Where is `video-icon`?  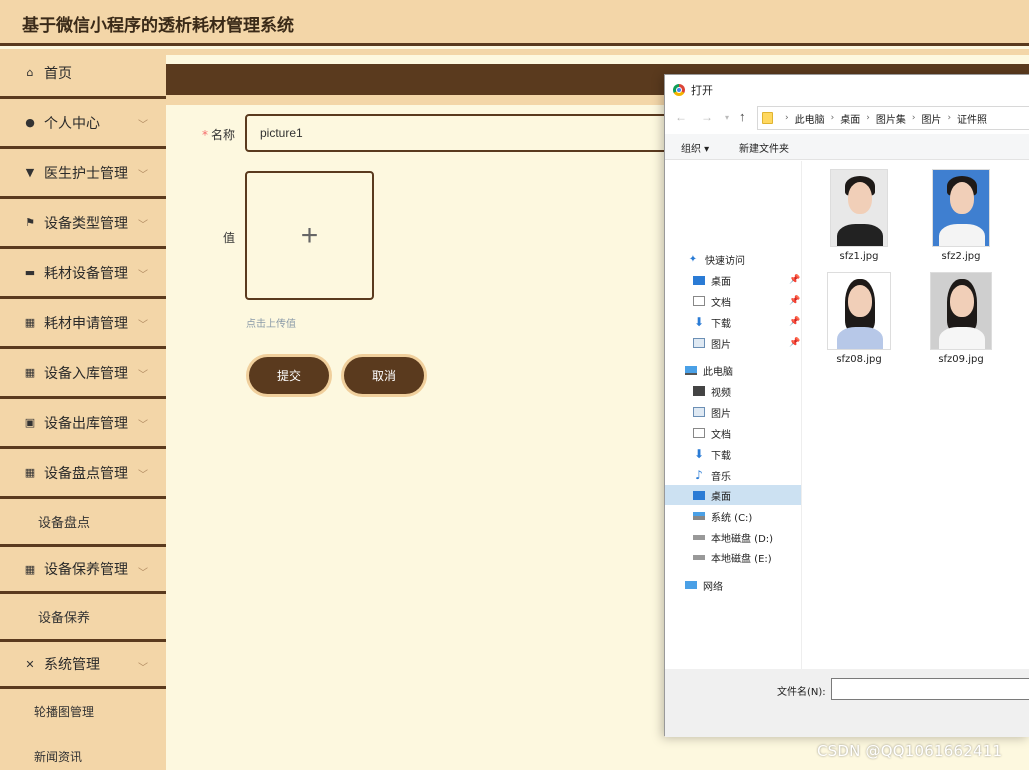 video-icon is located at coordinates (699, 391).